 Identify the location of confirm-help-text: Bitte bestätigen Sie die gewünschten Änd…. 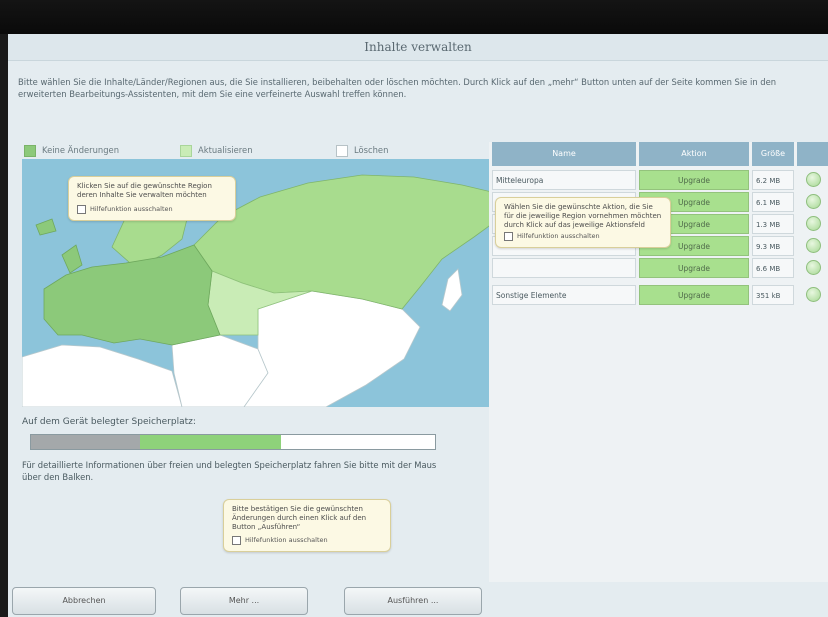
(299, 518).